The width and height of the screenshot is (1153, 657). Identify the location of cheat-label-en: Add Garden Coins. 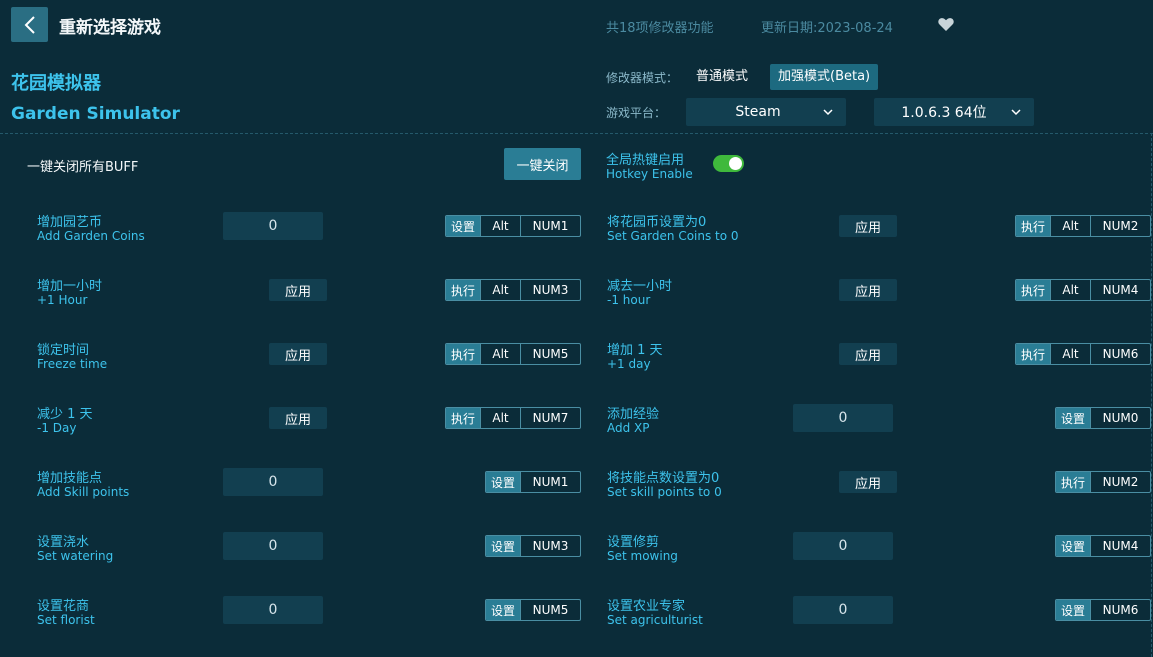
(91, 236).